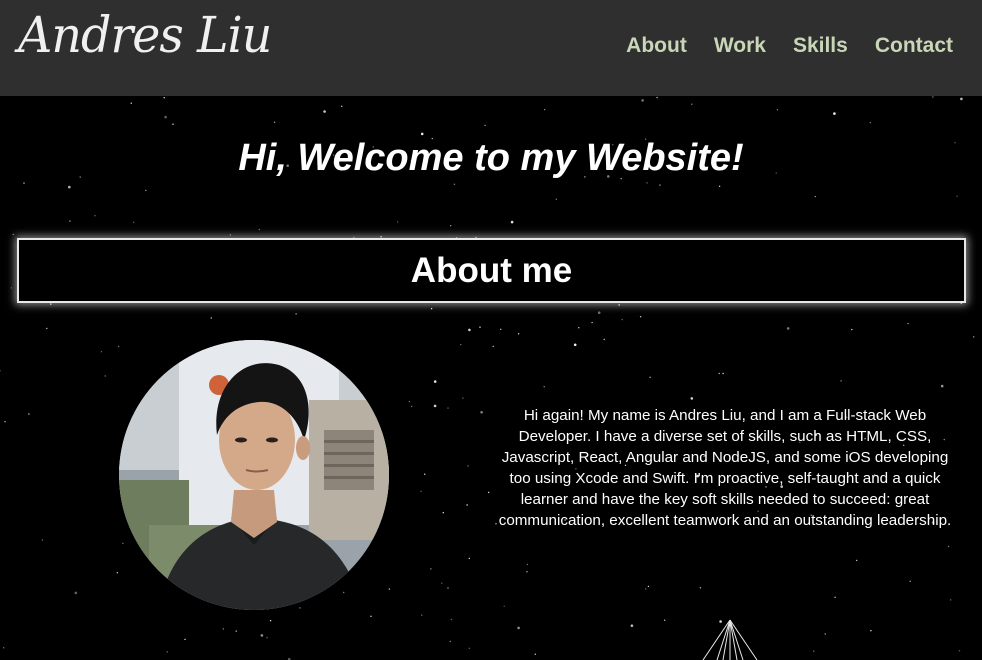  What do you see at coordinates (789, 46) in the screenshot?
I see `main-nav: About Work Skills Contact` at bounding box center [789, 46].